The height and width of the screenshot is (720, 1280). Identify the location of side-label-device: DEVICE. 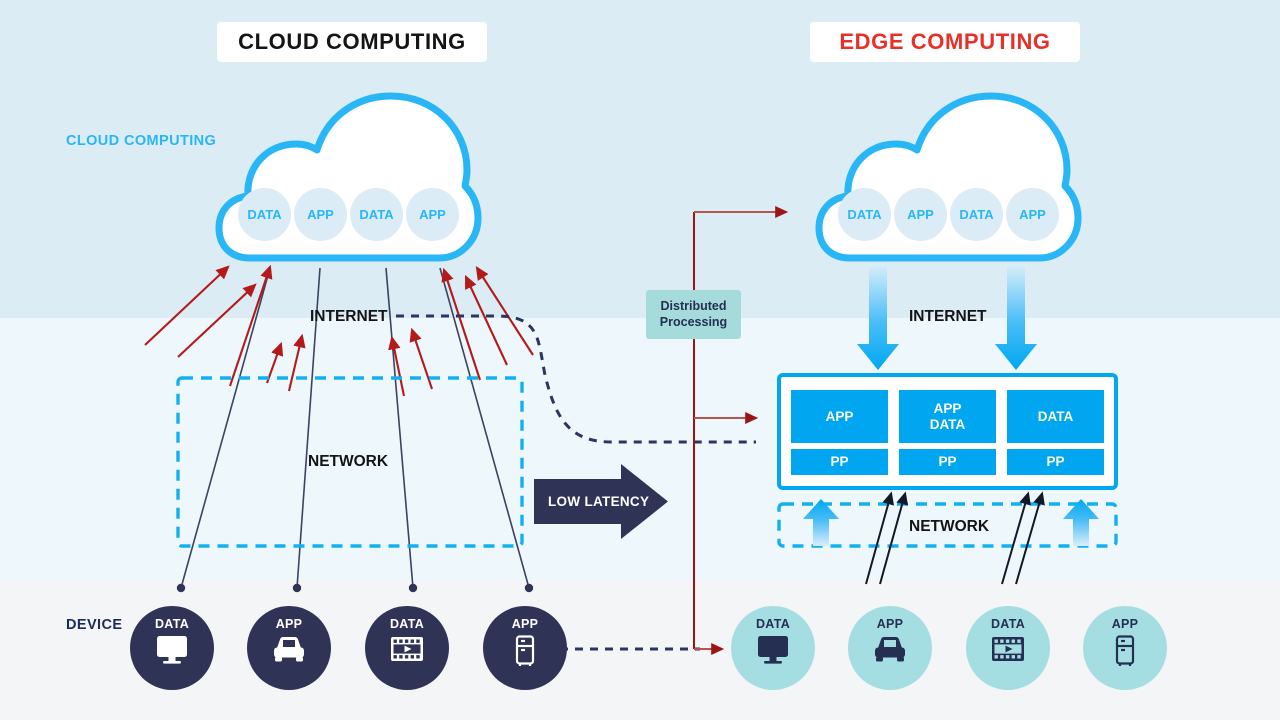
(94, 625).